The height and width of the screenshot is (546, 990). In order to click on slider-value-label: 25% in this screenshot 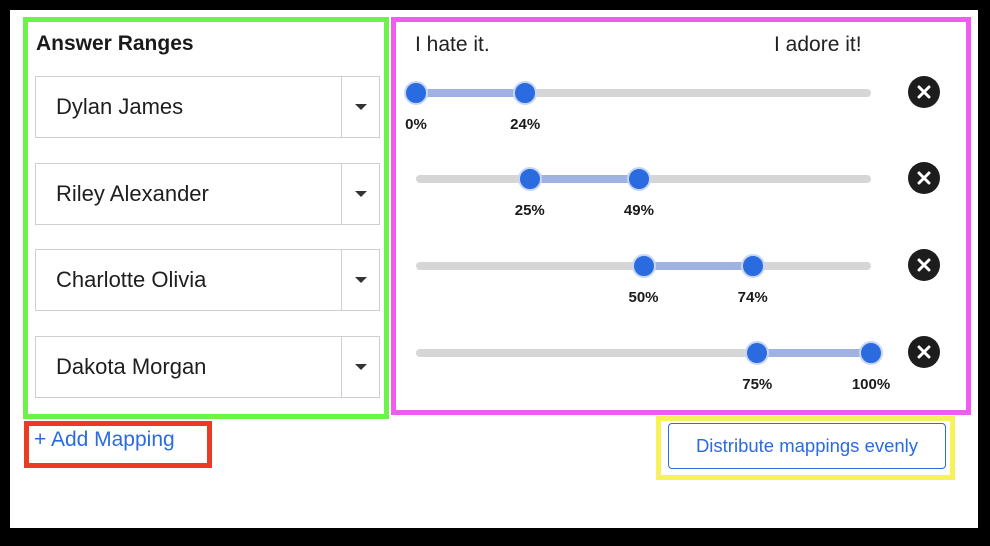, I will do `click(529, 210)`.